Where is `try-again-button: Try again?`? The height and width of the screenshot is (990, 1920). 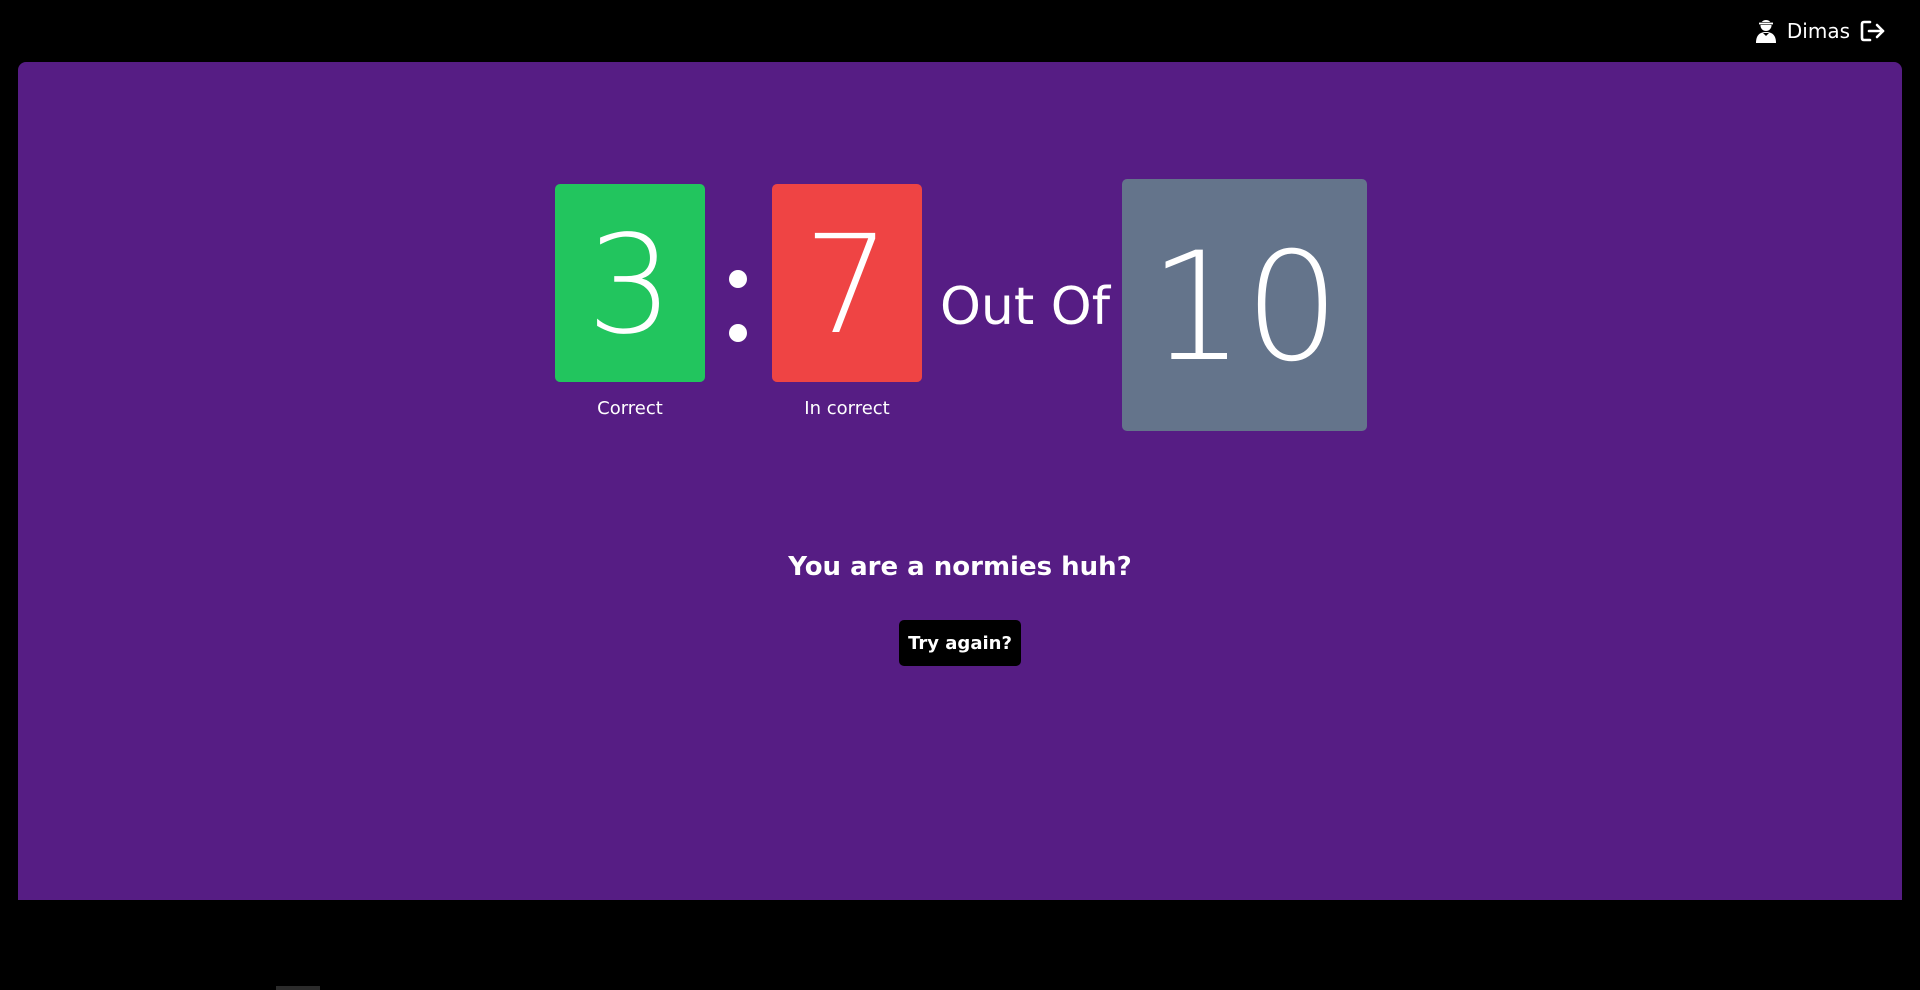
try-again-button: Try again? is located at coordinates (960, 643).